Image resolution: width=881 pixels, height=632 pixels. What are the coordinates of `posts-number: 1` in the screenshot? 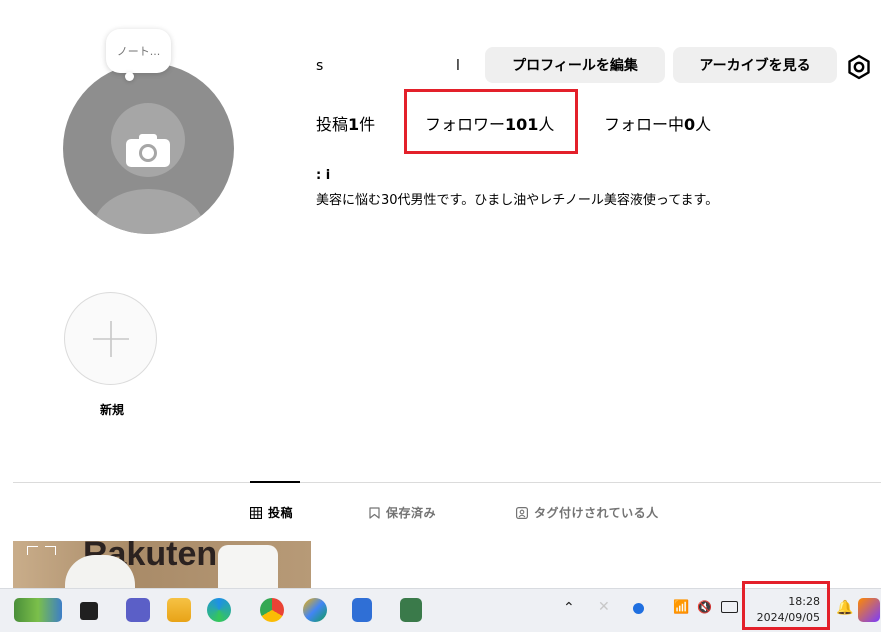 It's located at (354, 124).